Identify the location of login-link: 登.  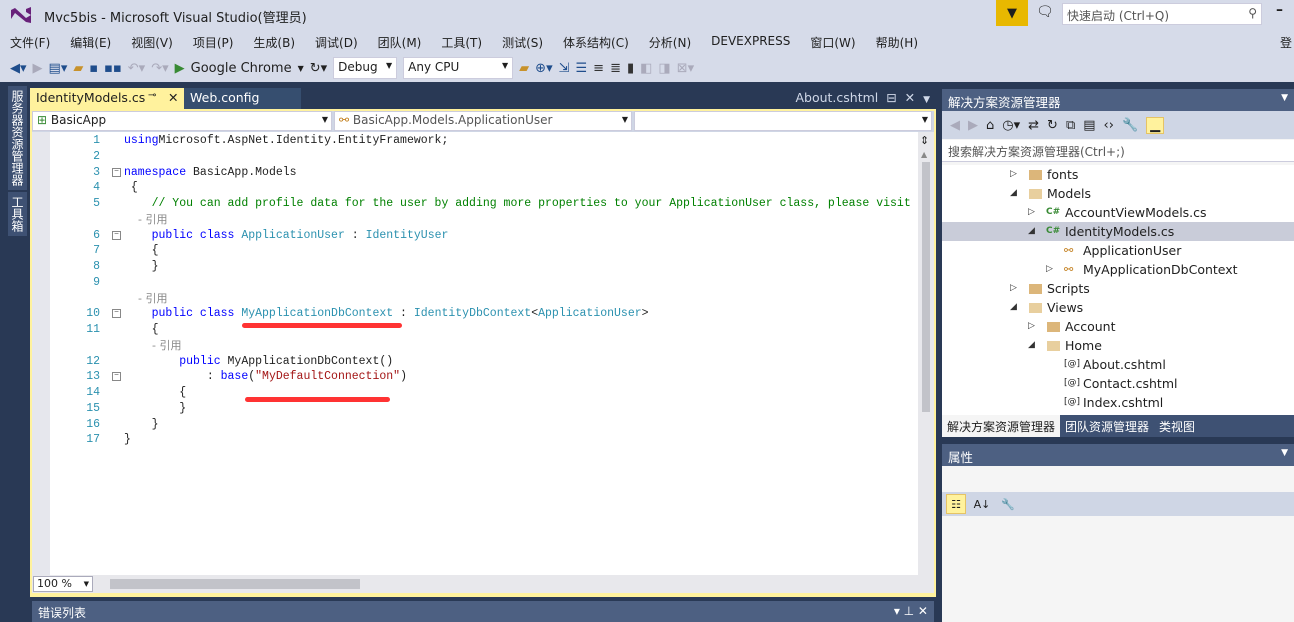
(1286, 42).